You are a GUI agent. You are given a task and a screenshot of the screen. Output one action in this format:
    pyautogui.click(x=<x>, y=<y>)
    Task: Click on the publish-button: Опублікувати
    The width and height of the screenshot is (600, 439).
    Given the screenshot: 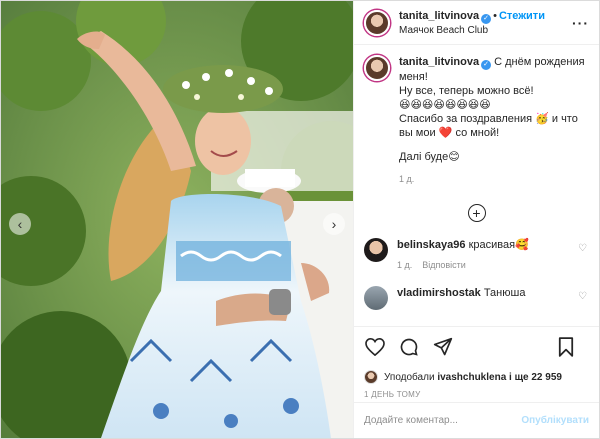 What is the action you would take?
    pyautogui.click(x=555, y=420)
    